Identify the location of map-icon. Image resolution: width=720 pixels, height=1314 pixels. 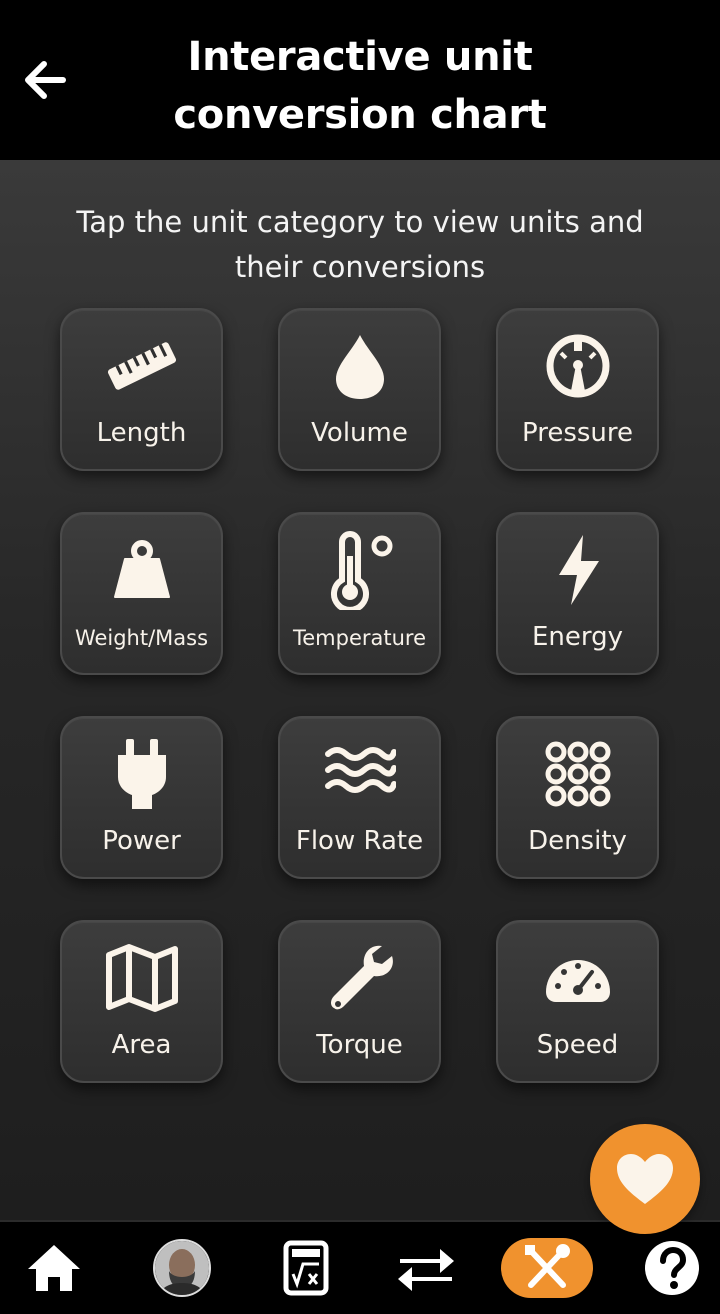
(142, 978).